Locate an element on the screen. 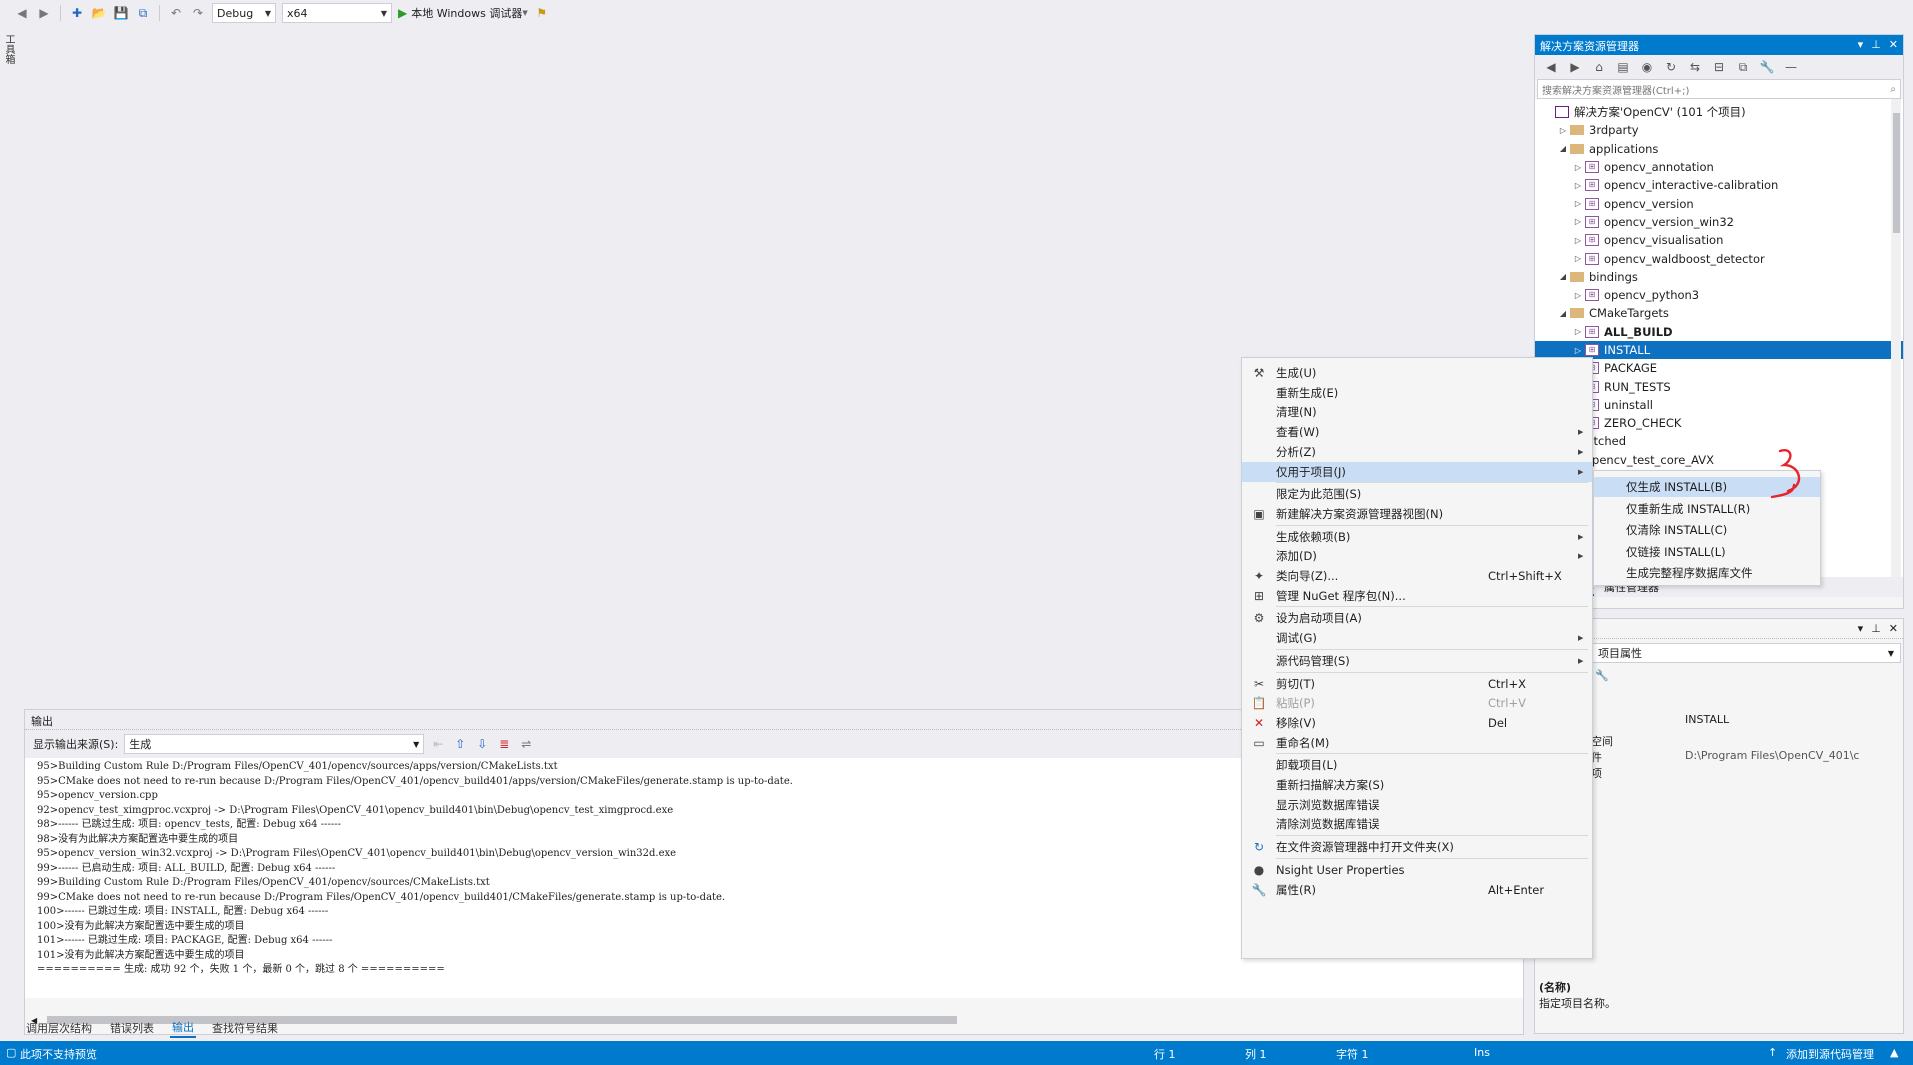  tree-item: ◢ CMakeTargets is located at coordinates (1719, 313).